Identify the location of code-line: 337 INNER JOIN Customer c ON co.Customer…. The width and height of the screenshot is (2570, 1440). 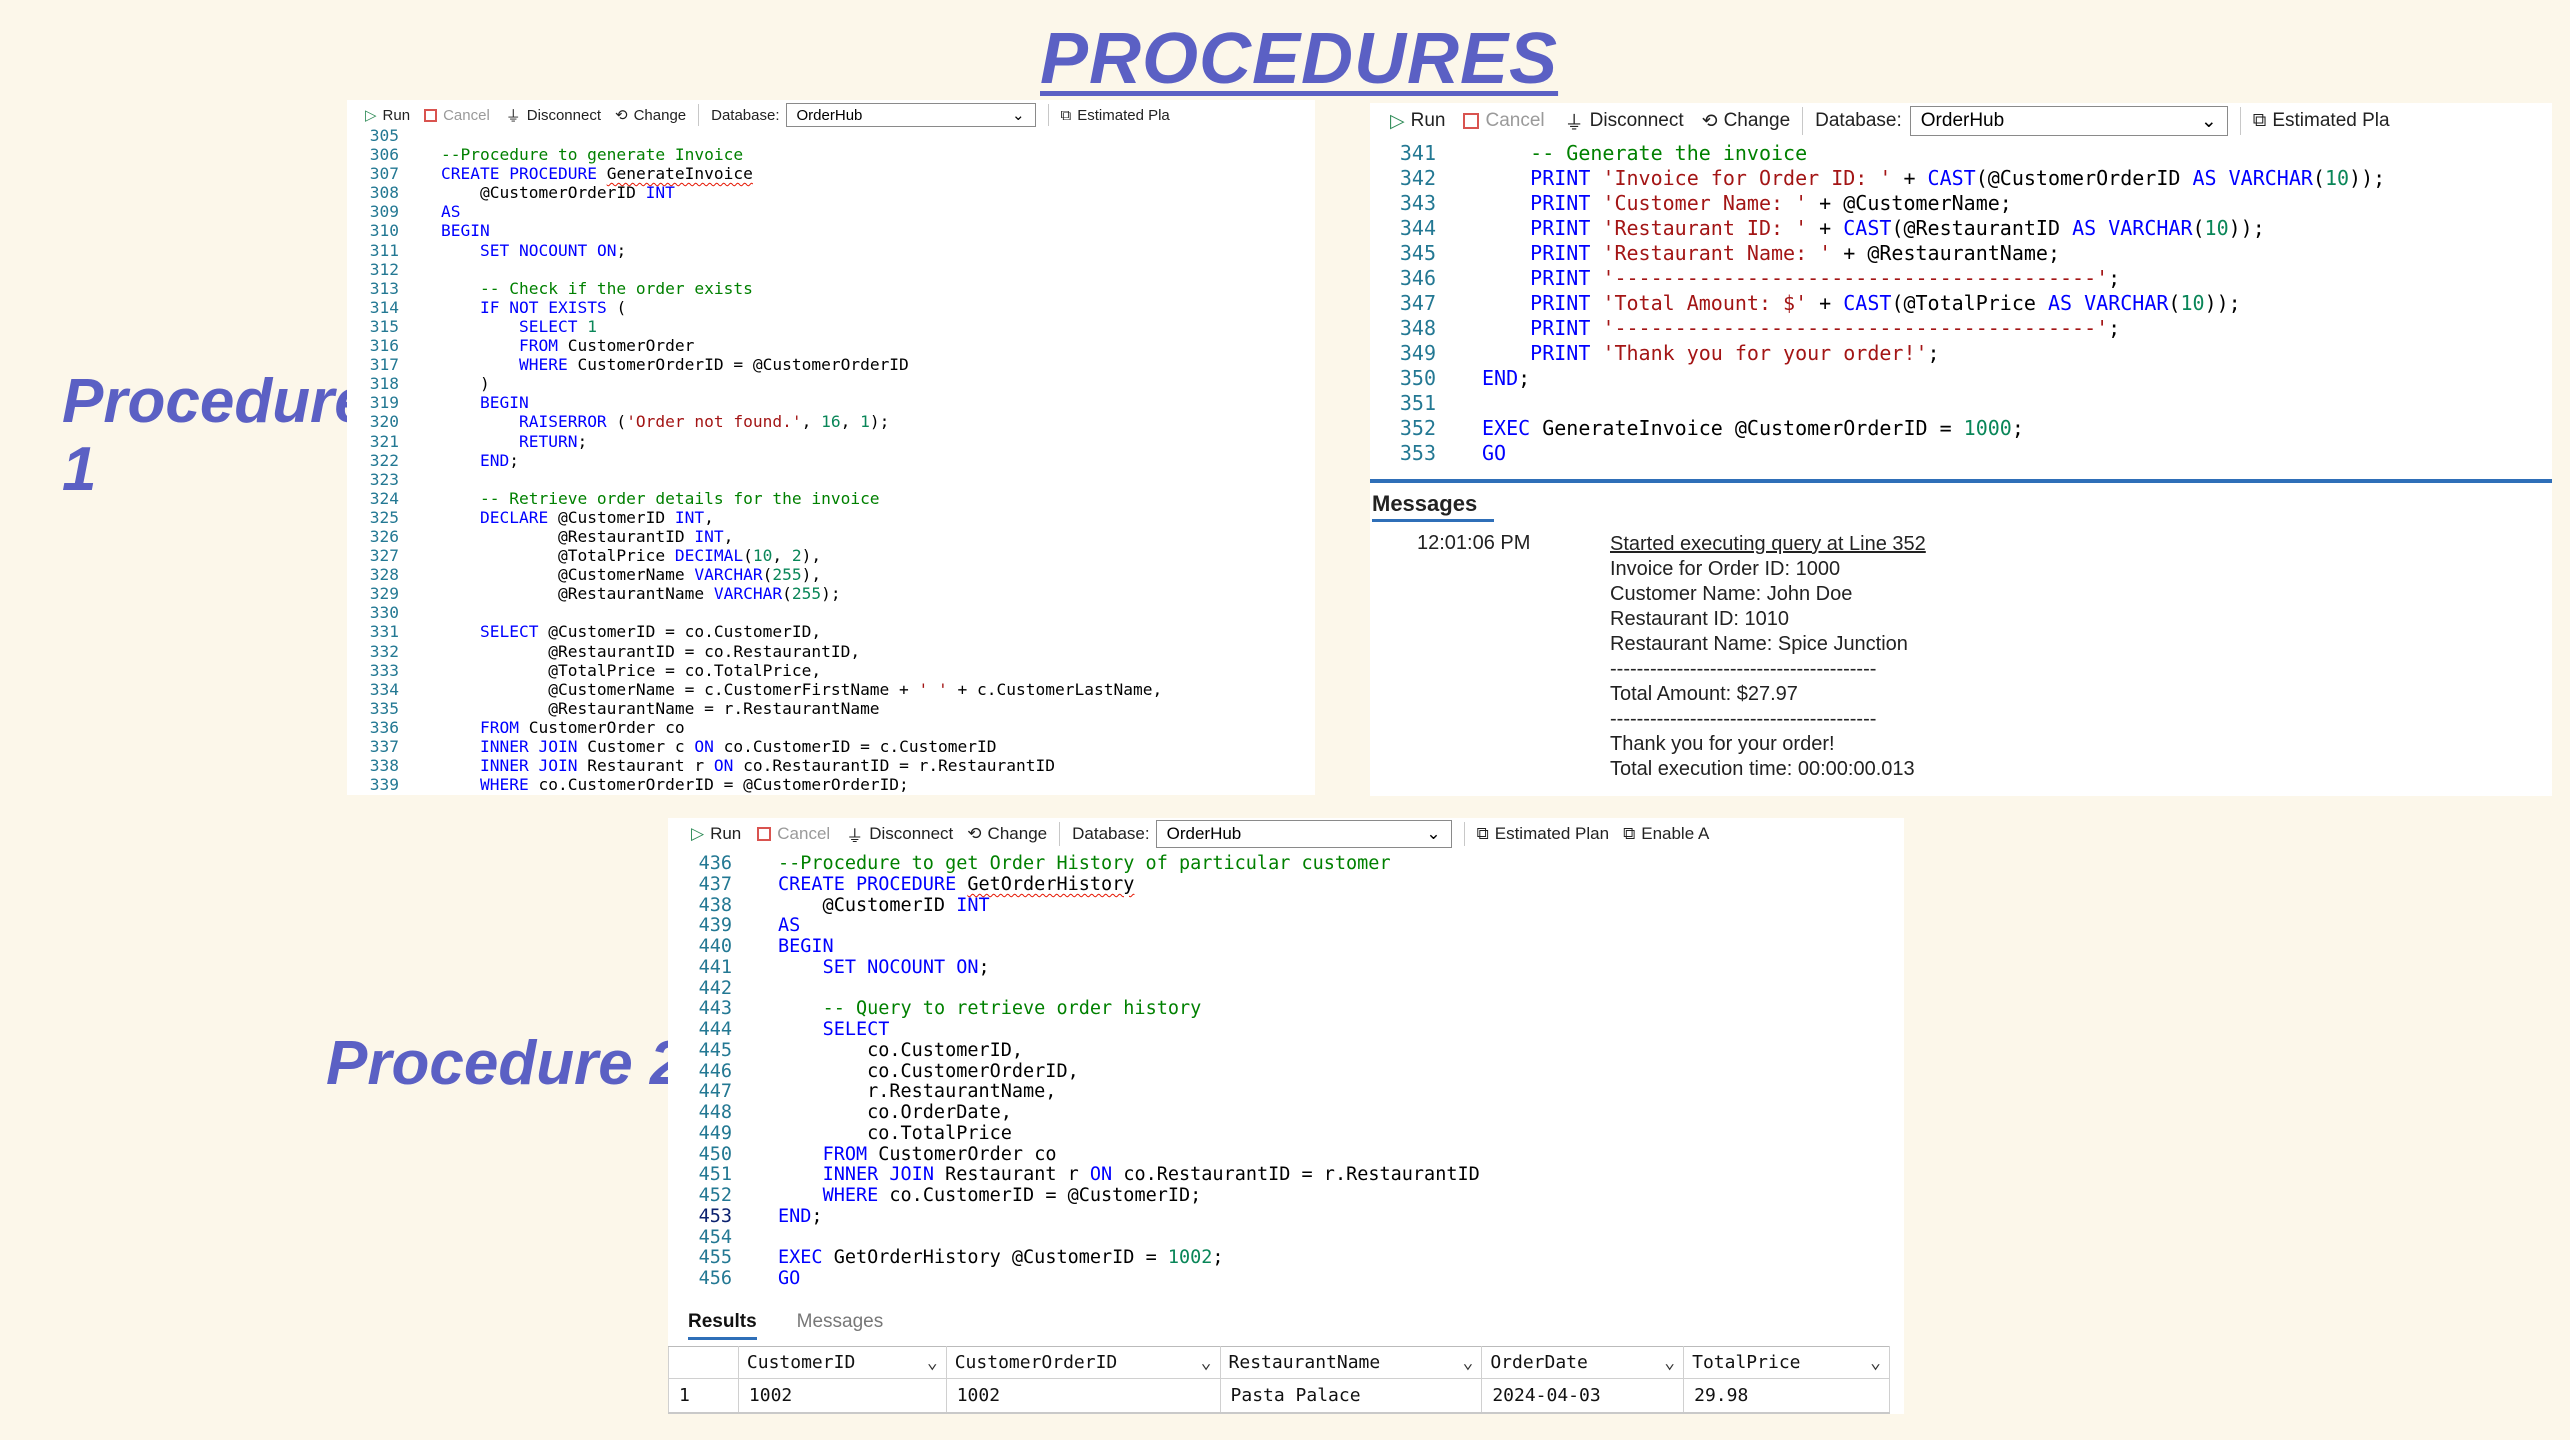
(831, 746).